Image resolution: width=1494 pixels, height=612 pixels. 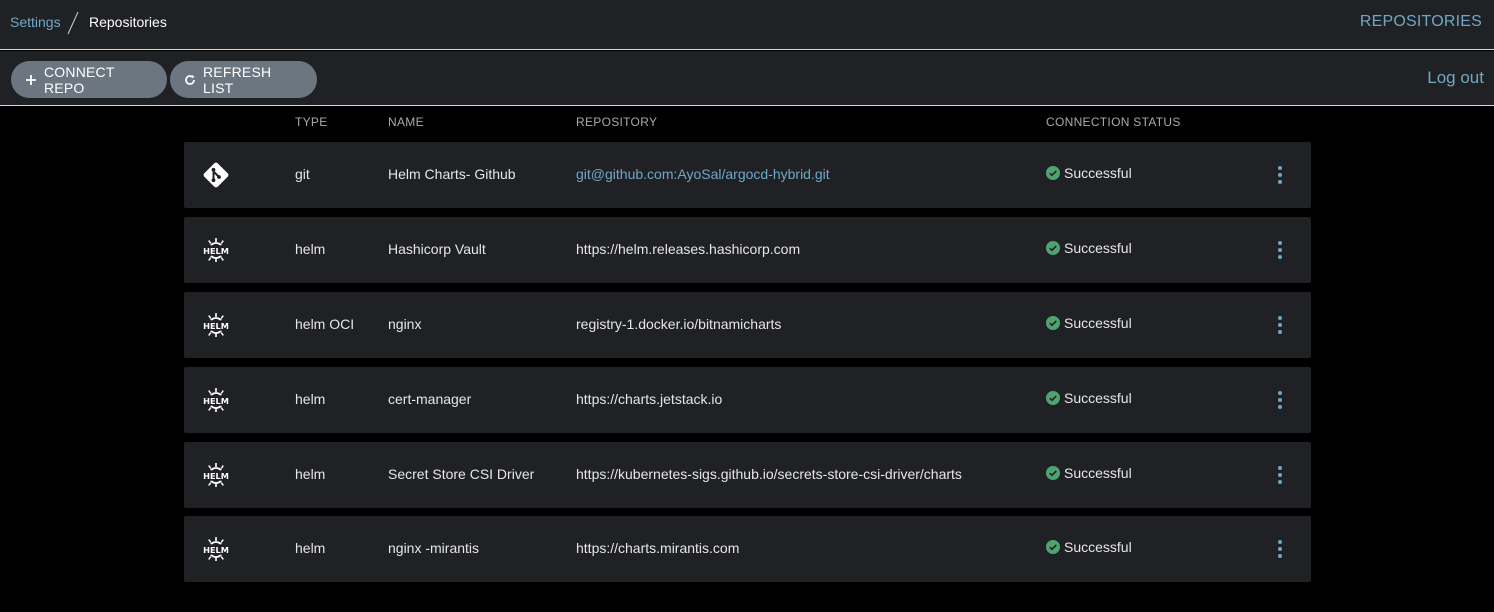 What do you see at coordinates (461, 474) in the screenshot?
I see `repo-name: Secret Store CSI Driver` at bounding box center [461, 474].